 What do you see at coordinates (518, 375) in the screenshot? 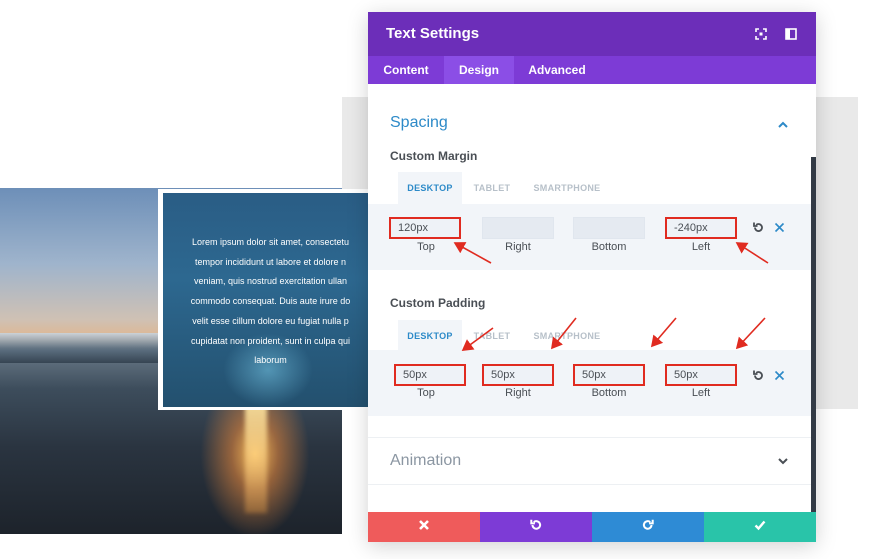
I see `padding-right-input: 50px` at bounding box center [518, 375].